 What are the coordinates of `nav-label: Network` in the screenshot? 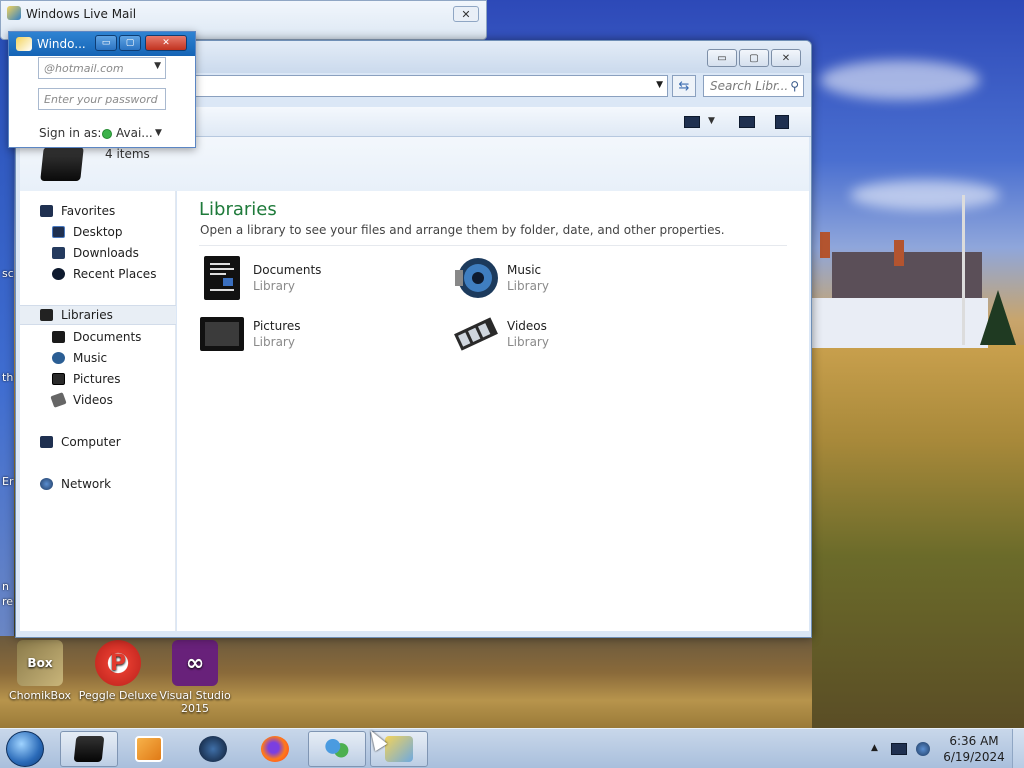 It's located at (86, 484).